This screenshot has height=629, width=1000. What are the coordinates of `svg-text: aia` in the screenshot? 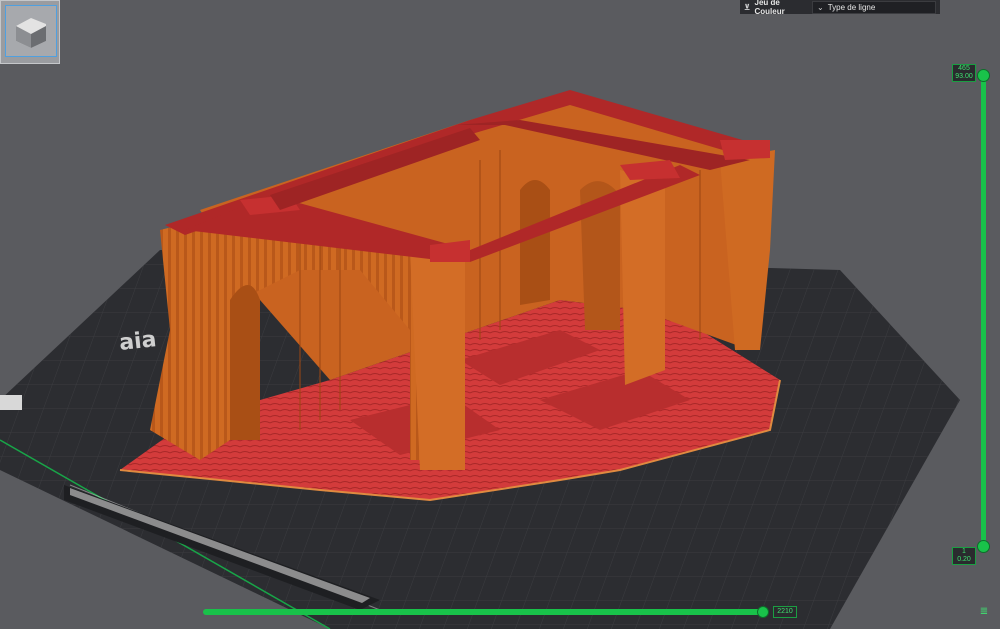 It's located at (138, 341).